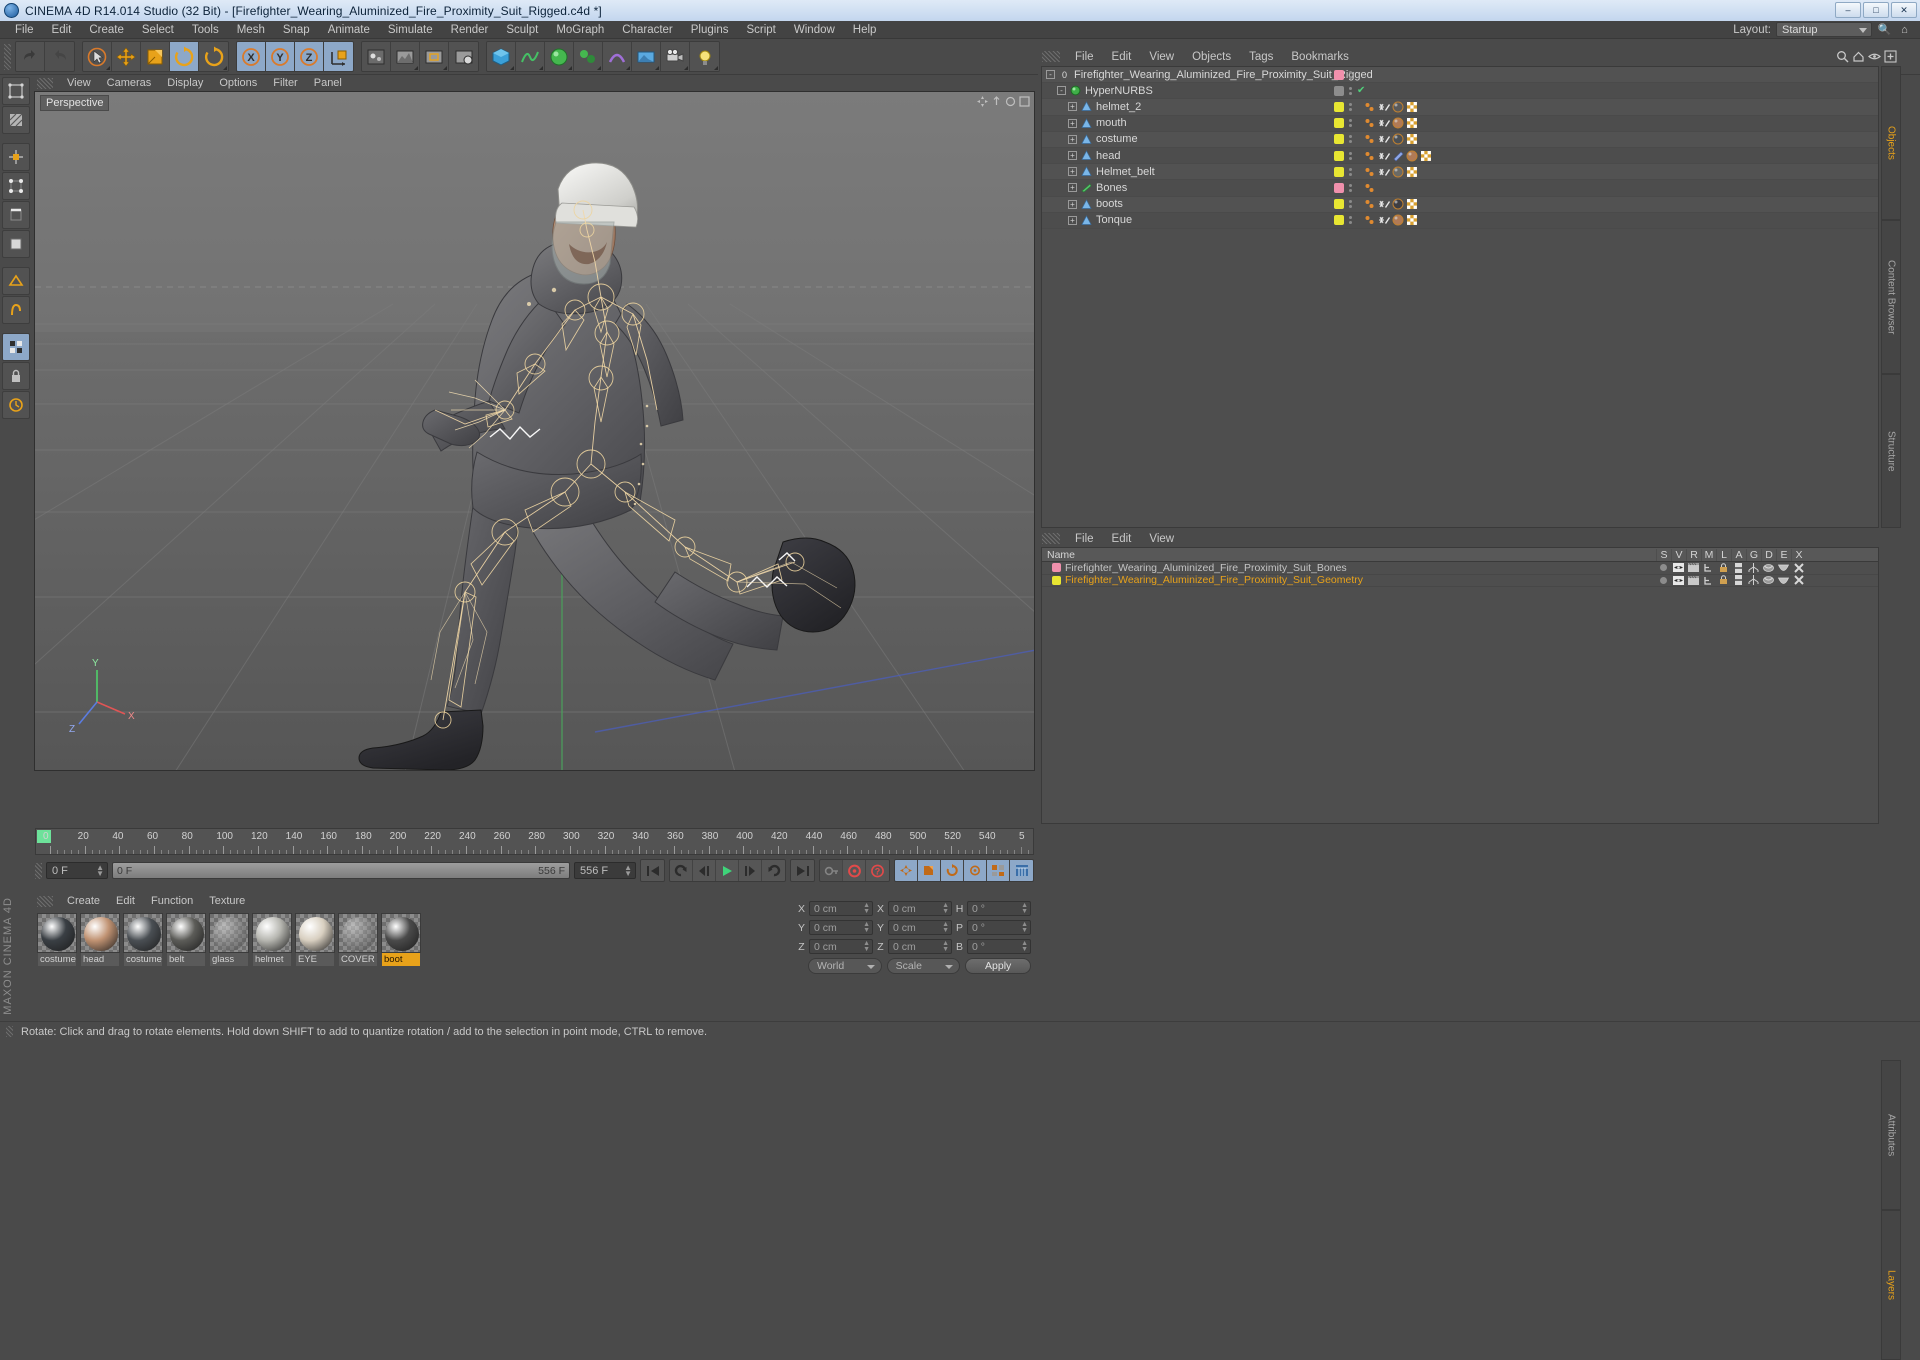 The width and height of the screenshot is (1920, 1360). Describe the element at coordinates (285, 83) in the screenshot. I see `viewport-menu-filter: Filter` at that location.